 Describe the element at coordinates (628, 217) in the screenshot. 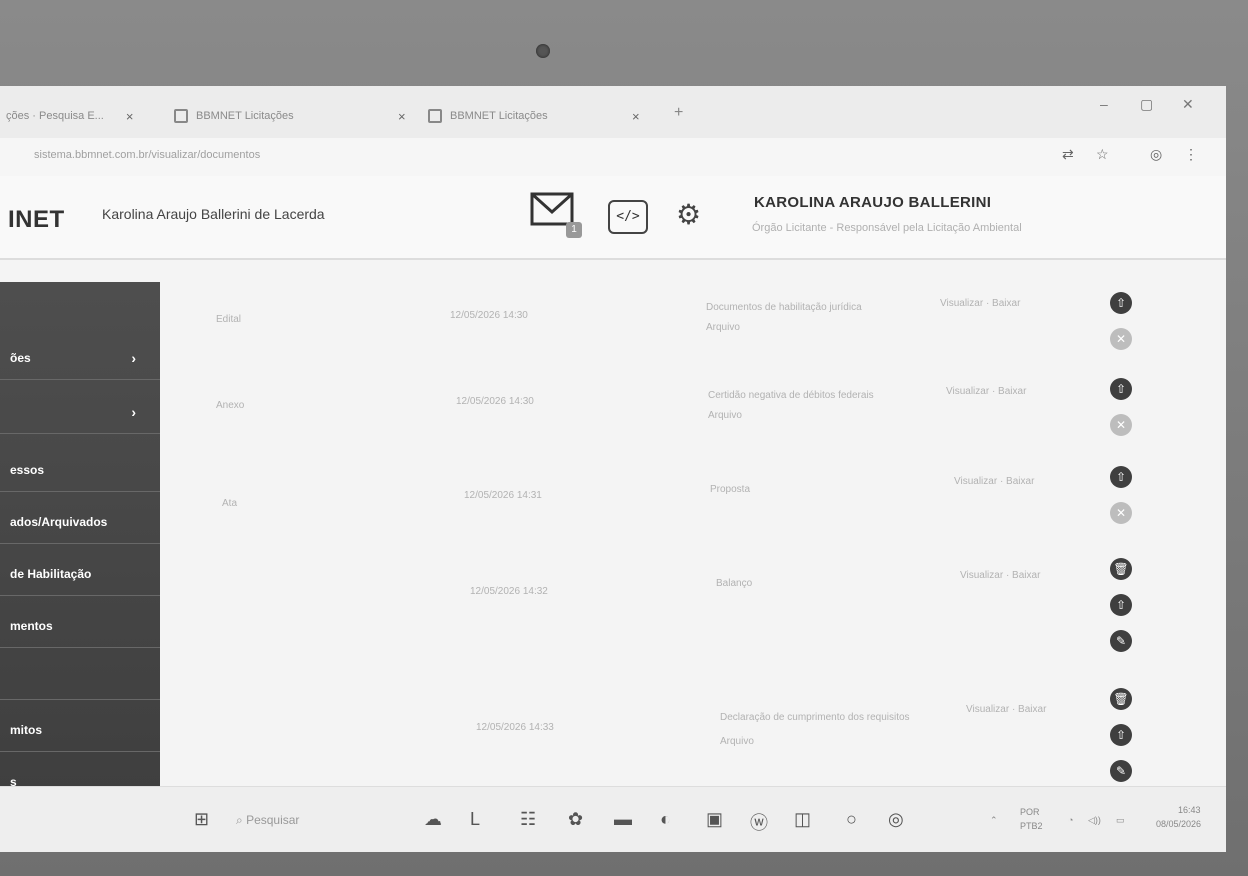

I see `code-icon: </>` at that location.